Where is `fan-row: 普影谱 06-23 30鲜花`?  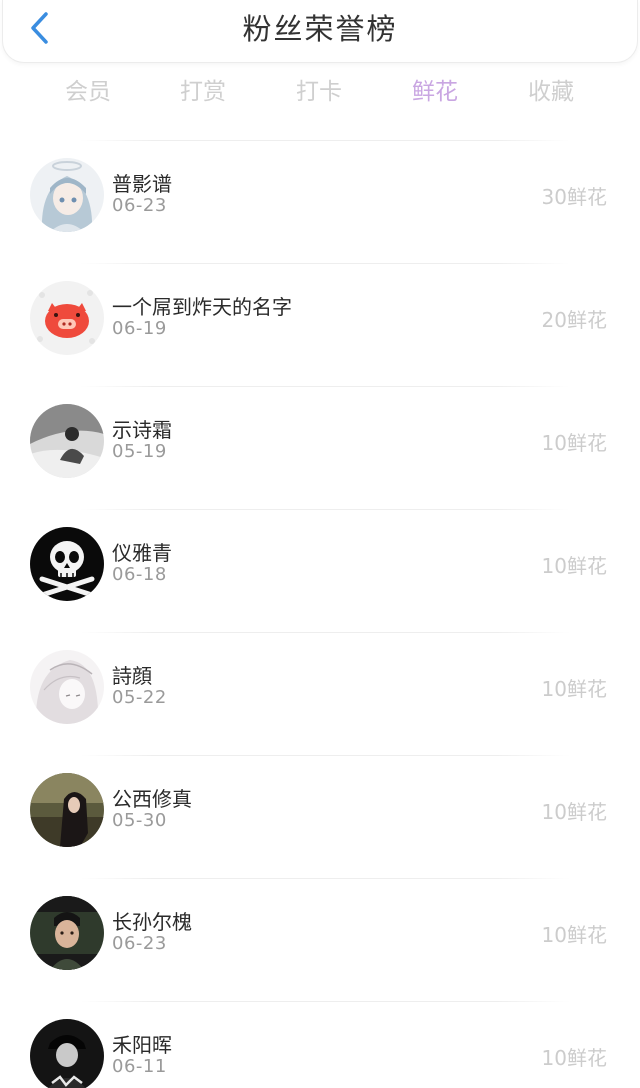
fan-row: 普影谱 06-23 30鲜花 is located at coordinates (320, 201).